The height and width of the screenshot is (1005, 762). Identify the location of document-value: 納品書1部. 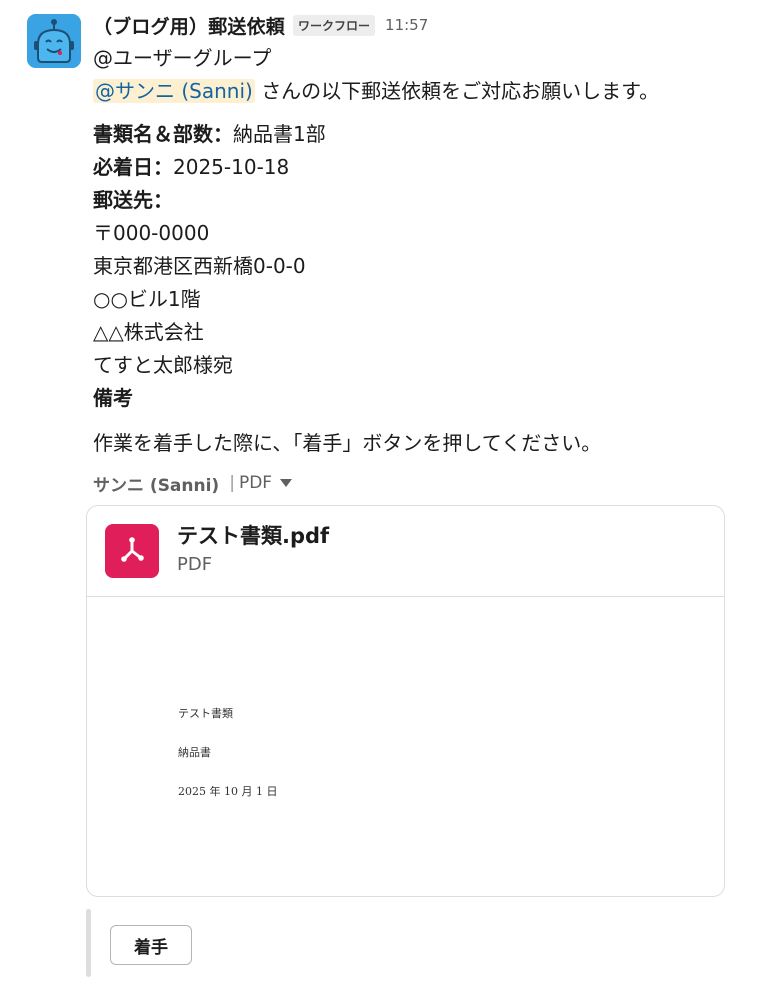
(279, 134).